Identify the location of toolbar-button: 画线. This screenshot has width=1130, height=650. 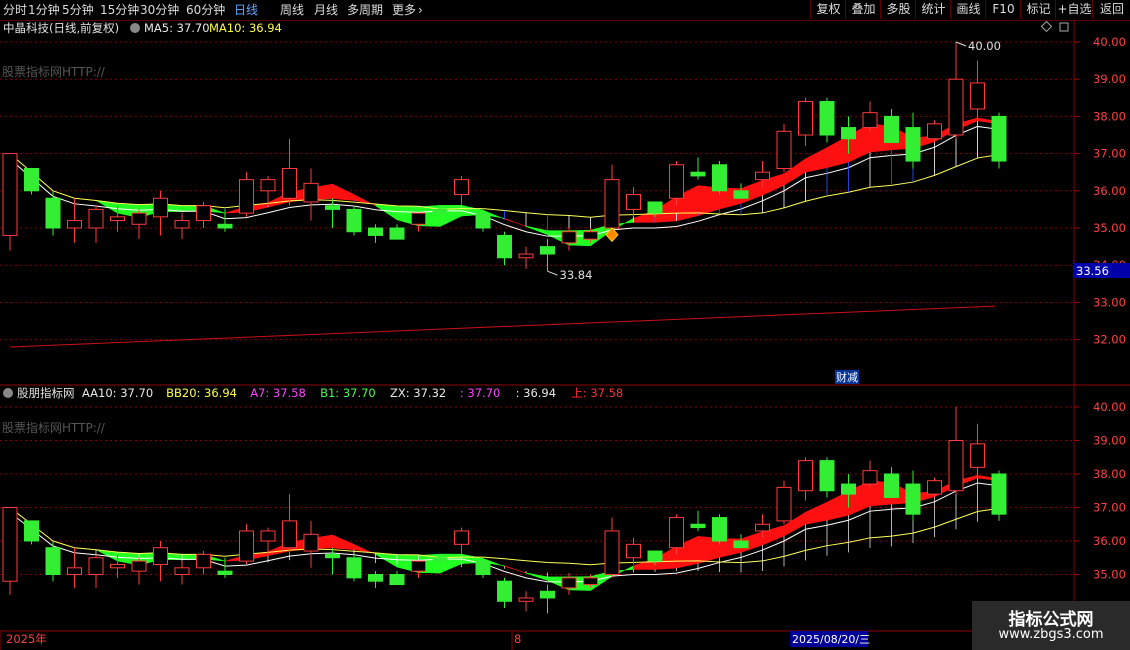
(968, 9).